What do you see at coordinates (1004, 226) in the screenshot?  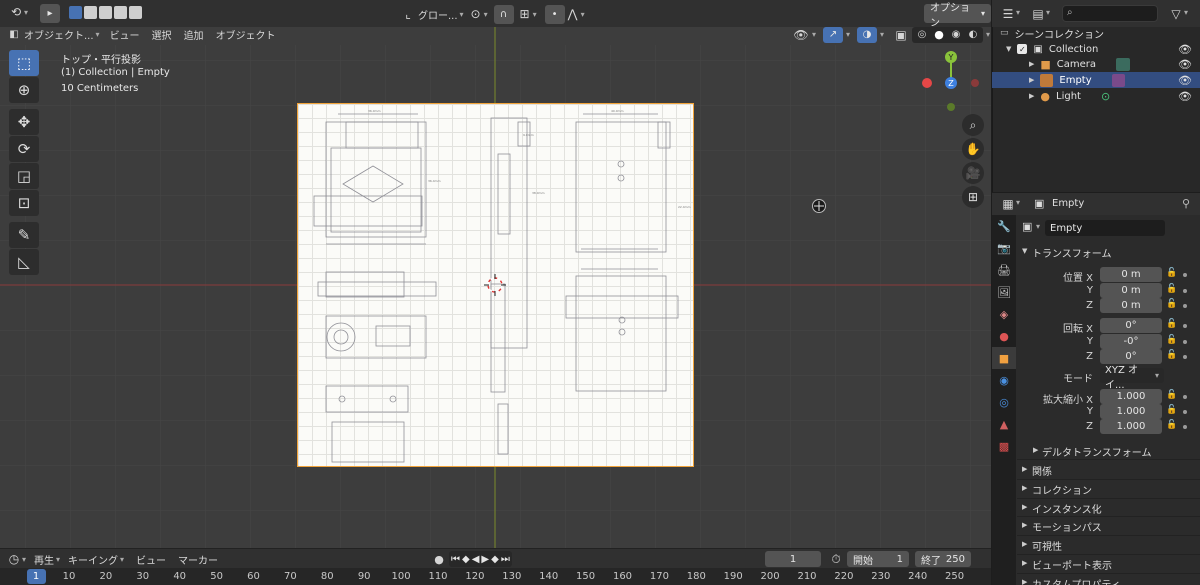 I see `tool-tab-icon: 🔧` at bounding box center [1004, 226].